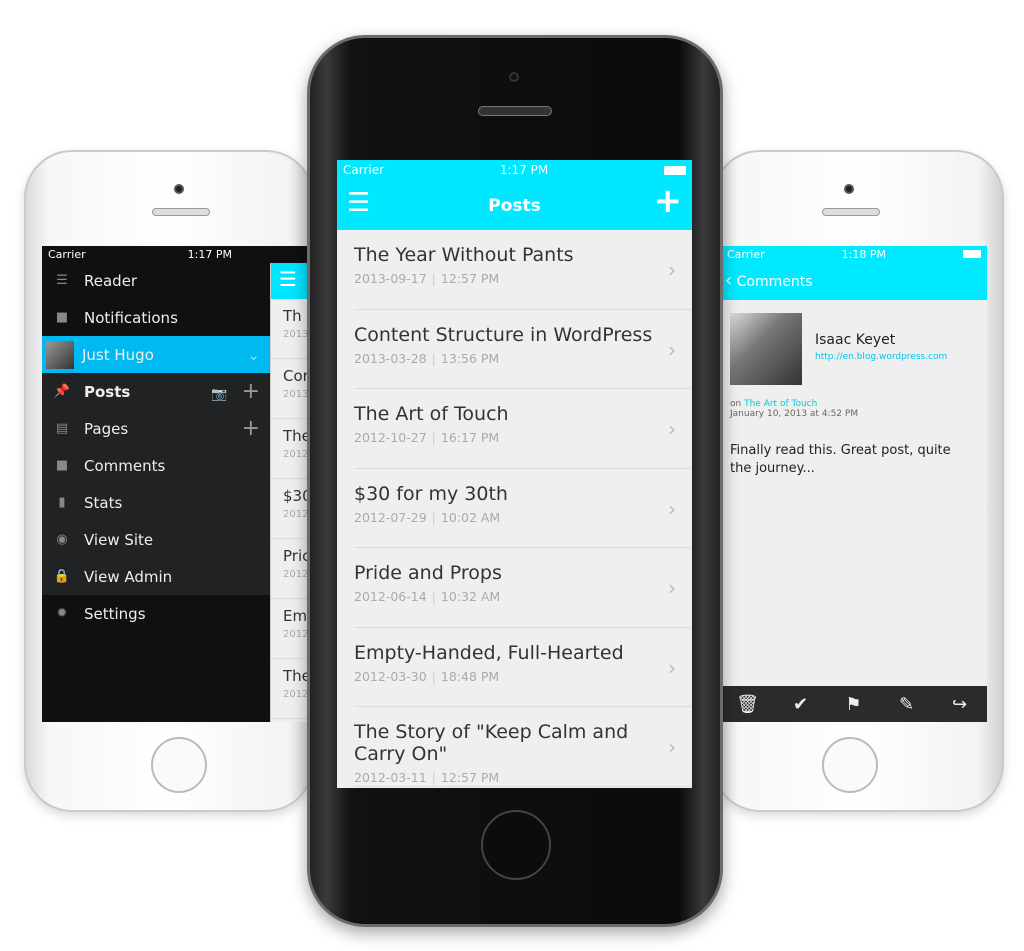 This screenshot has height=951, width=1024. Describe the element at coordinates (62, 391) in the screenshot. I see `pin-icon: 📌` at that location.